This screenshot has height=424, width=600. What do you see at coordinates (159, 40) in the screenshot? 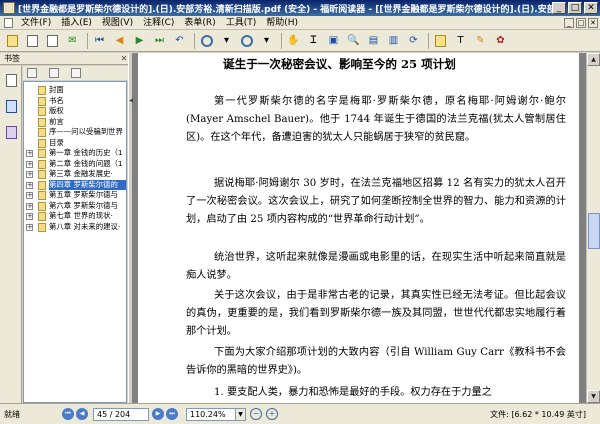
I see `last-page-icon: ⏭` at bounding box center [159, 40].